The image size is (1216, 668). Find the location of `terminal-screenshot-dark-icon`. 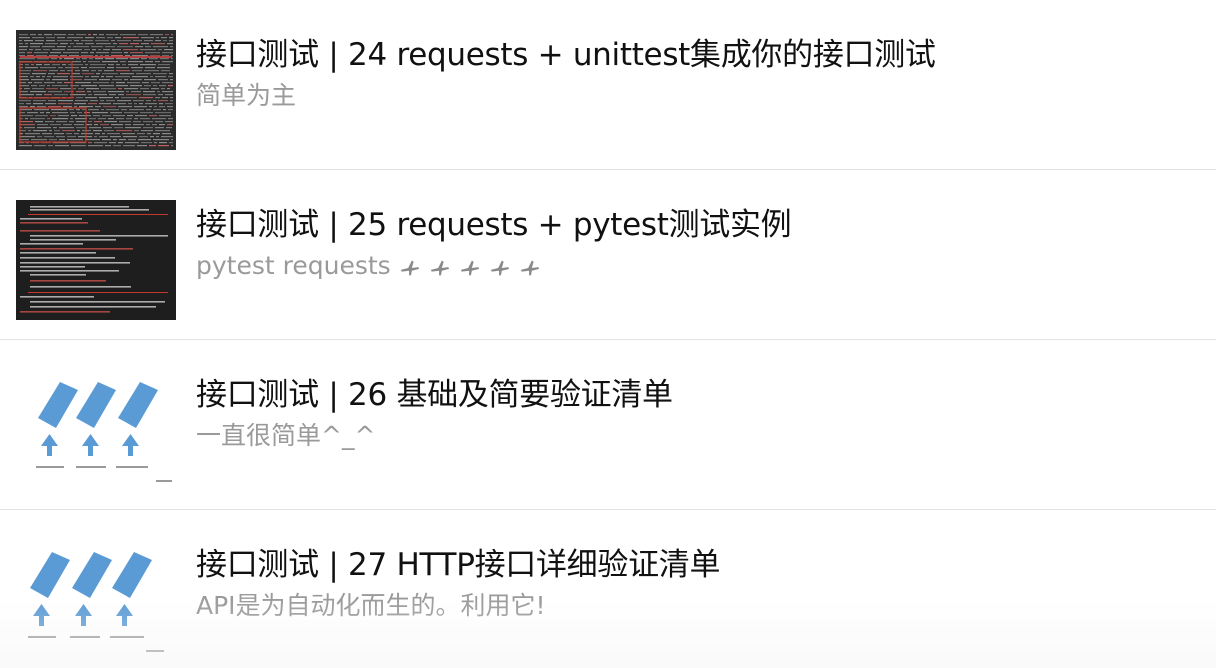

terminal-screenshot-dark-icon is located at coordinates (96, 260).